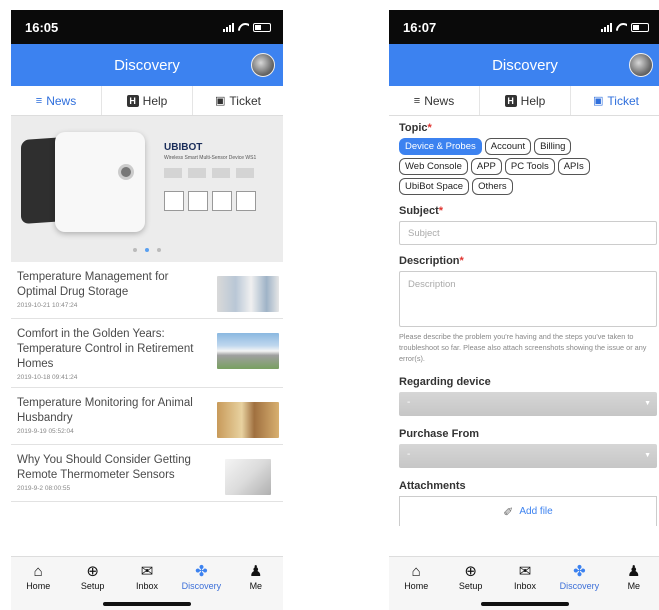  I want to click on plus-circle-icon: ⊕, so click(470, 571).